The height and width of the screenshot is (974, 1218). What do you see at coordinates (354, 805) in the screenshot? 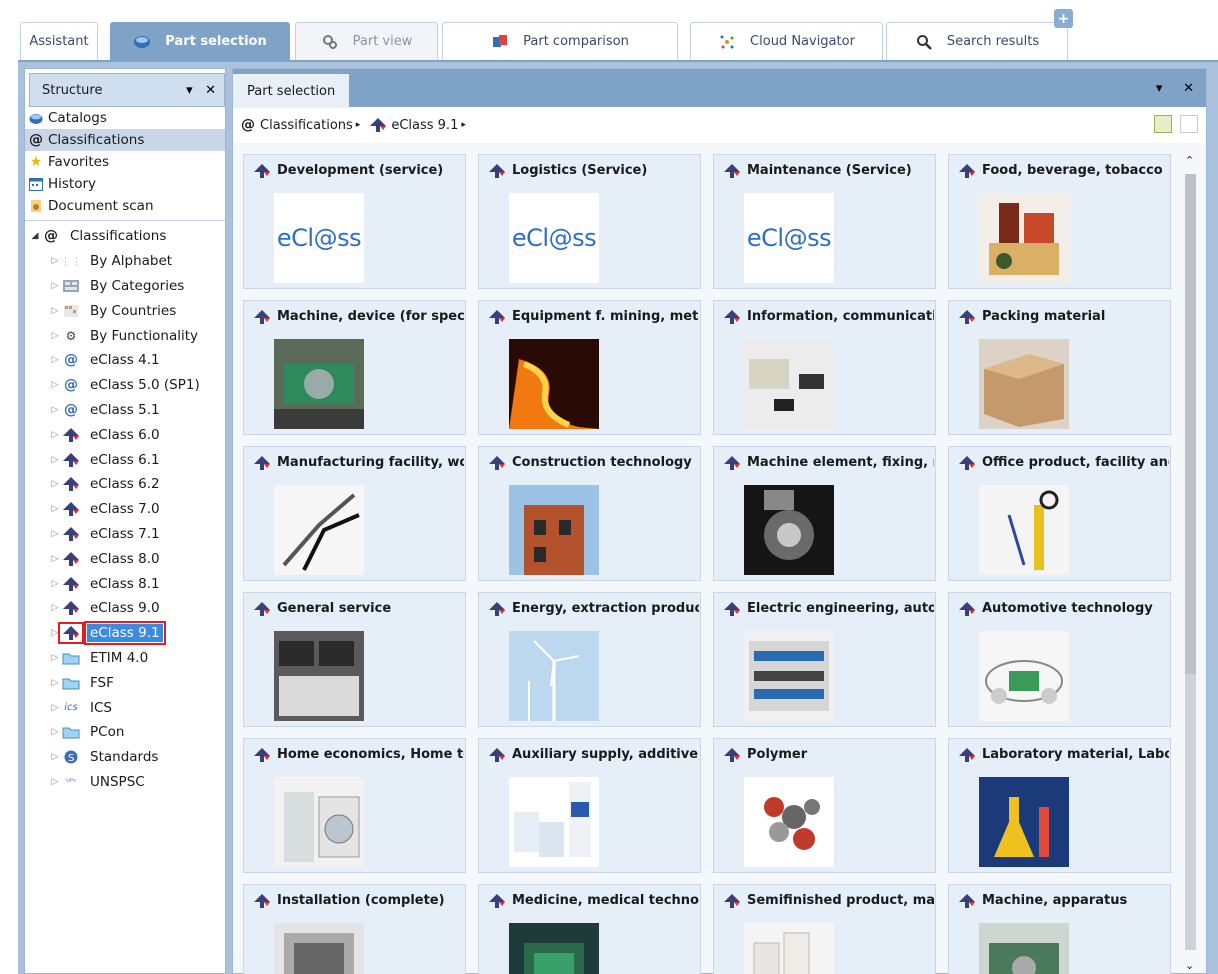
I see `category-card: Home economics, Home te` at bounding box center [354, 805].